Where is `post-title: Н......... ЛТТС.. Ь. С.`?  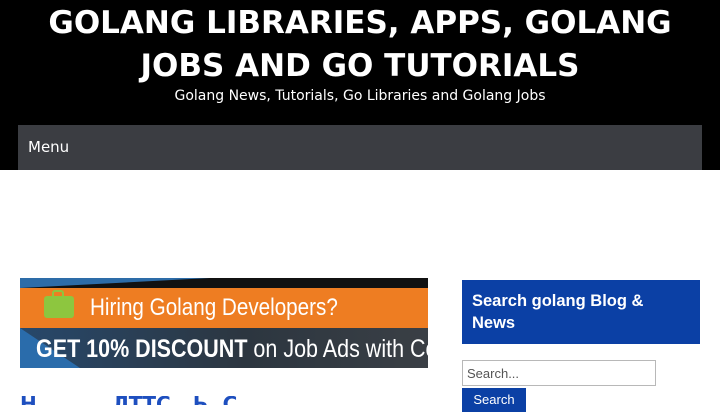 post-title: Н......... ЛТТС.. Ь. С. is located at coordinates (170, 400).